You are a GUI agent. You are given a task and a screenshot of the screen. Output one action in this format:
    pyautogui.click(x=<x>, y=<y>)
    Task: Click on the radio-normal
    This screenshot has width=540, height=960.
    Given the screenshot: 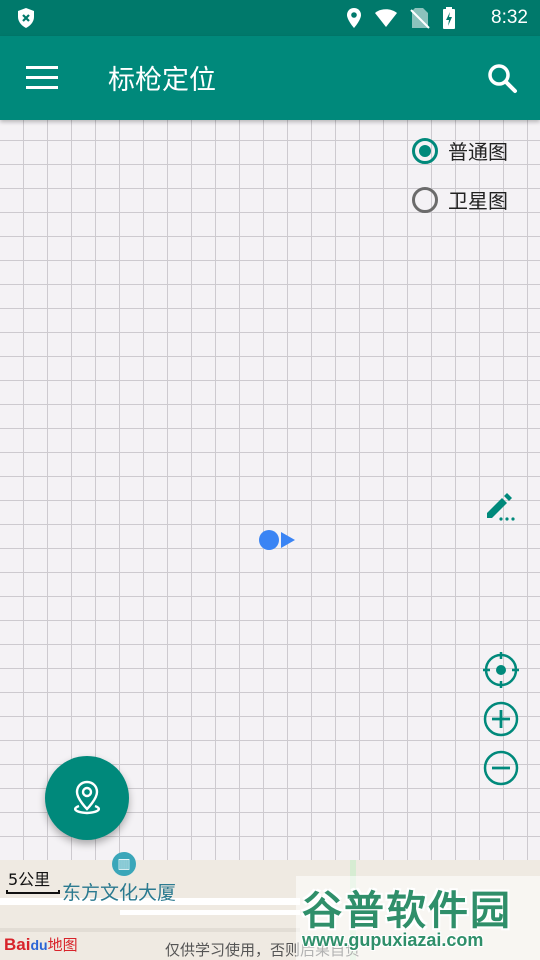 What is the action you would take?
    pyautogui.click(x=425, y=150)
    